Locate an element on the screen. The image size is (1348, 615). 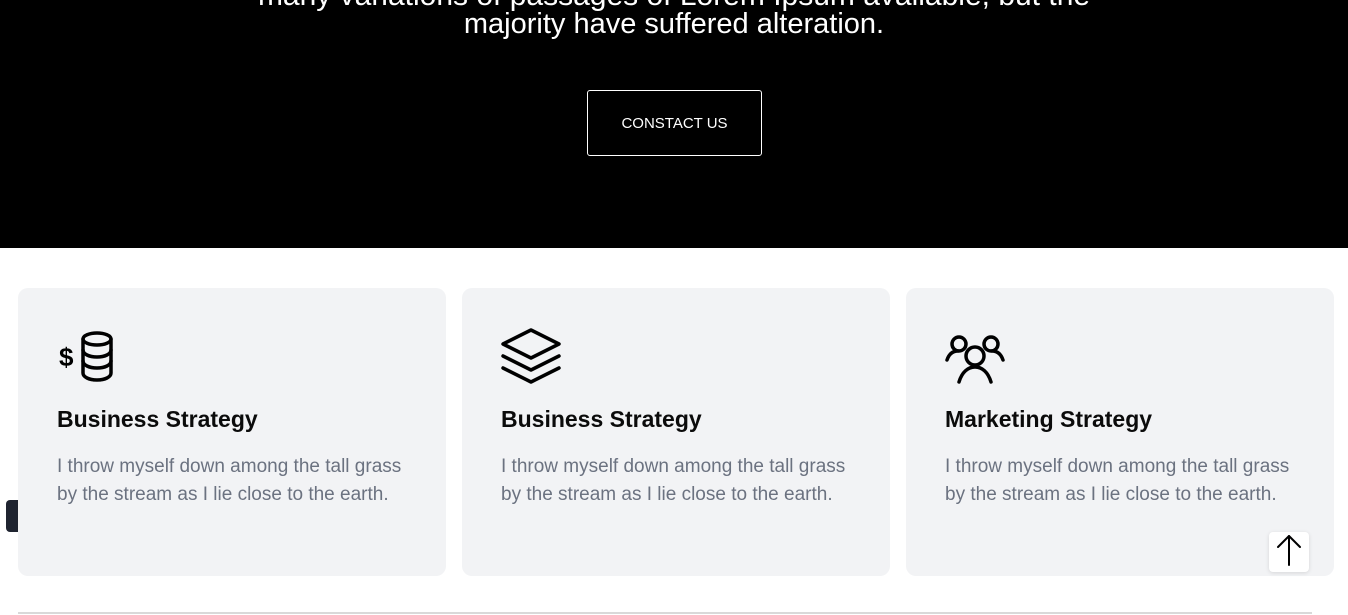
contact-us-button: CONSTACT US is located at coordinates (674, 123).